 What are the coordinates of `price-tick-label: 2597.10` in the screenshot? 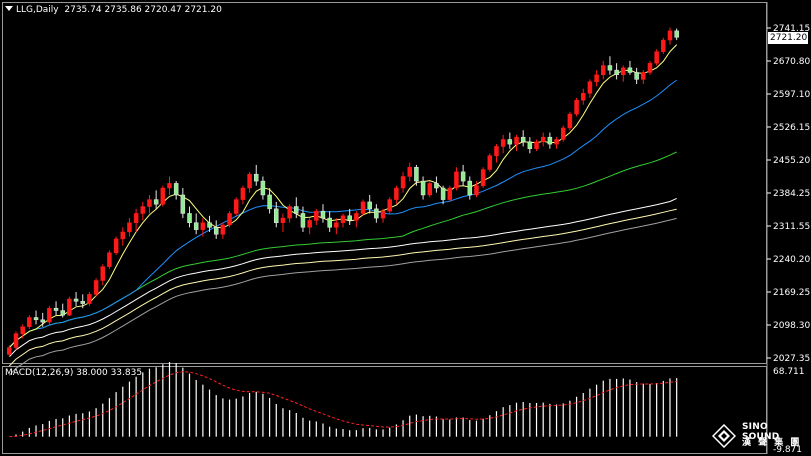 It's located at (791, 95).